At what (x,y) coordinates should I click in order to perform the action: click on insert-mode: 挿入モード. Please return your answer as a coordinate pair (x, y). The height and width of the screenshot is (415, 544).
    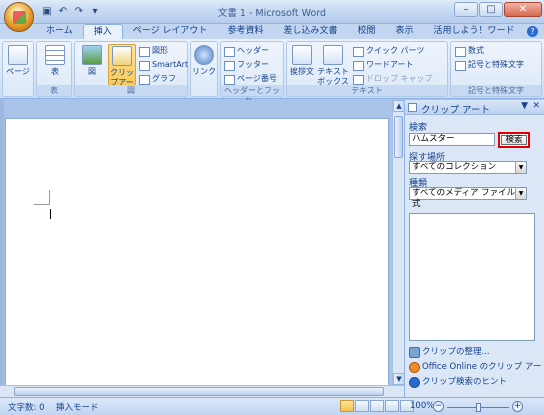
    Looking at the image, I should click on (77, 407).